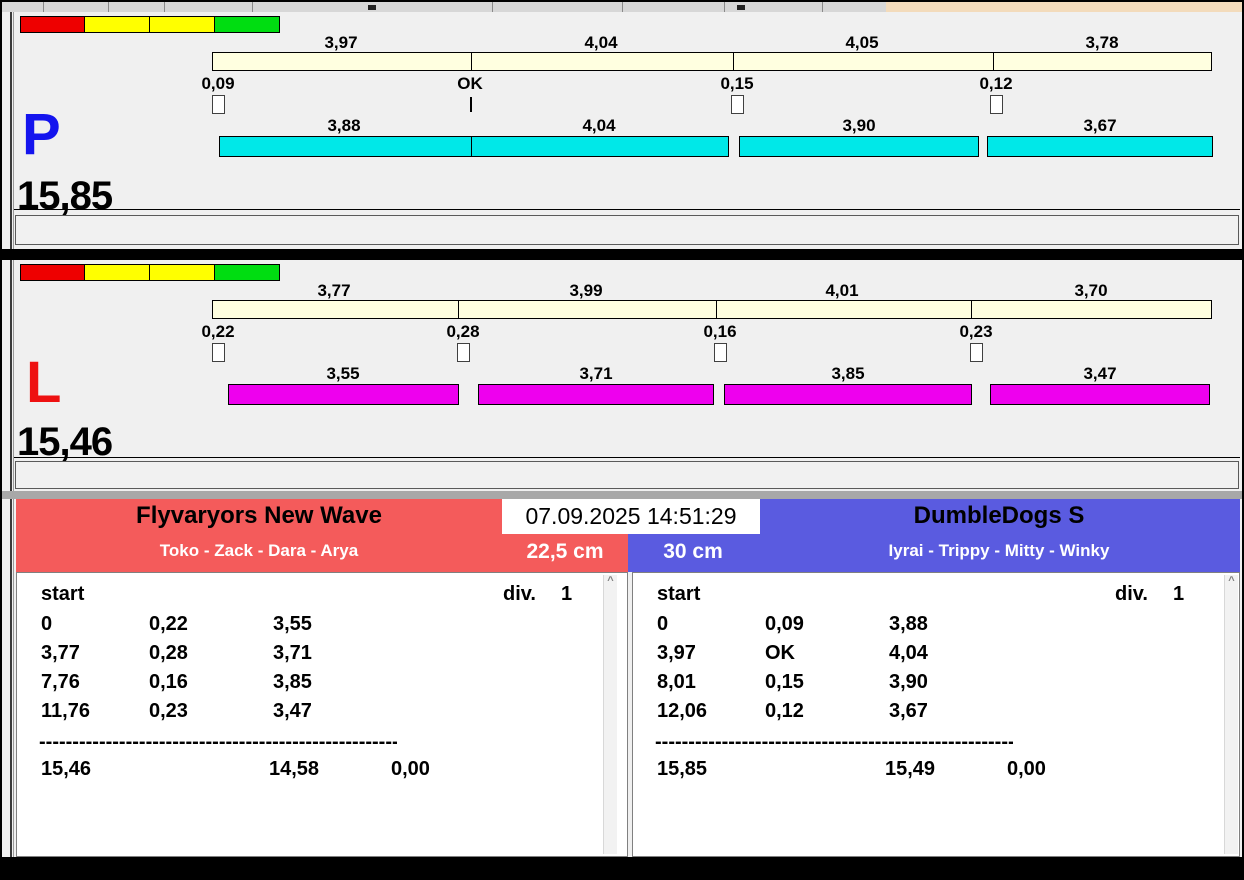 The width and height of the screenshot is (1244, 880). I want to click on right-jump-height: 30 cm, so click(693, 551).